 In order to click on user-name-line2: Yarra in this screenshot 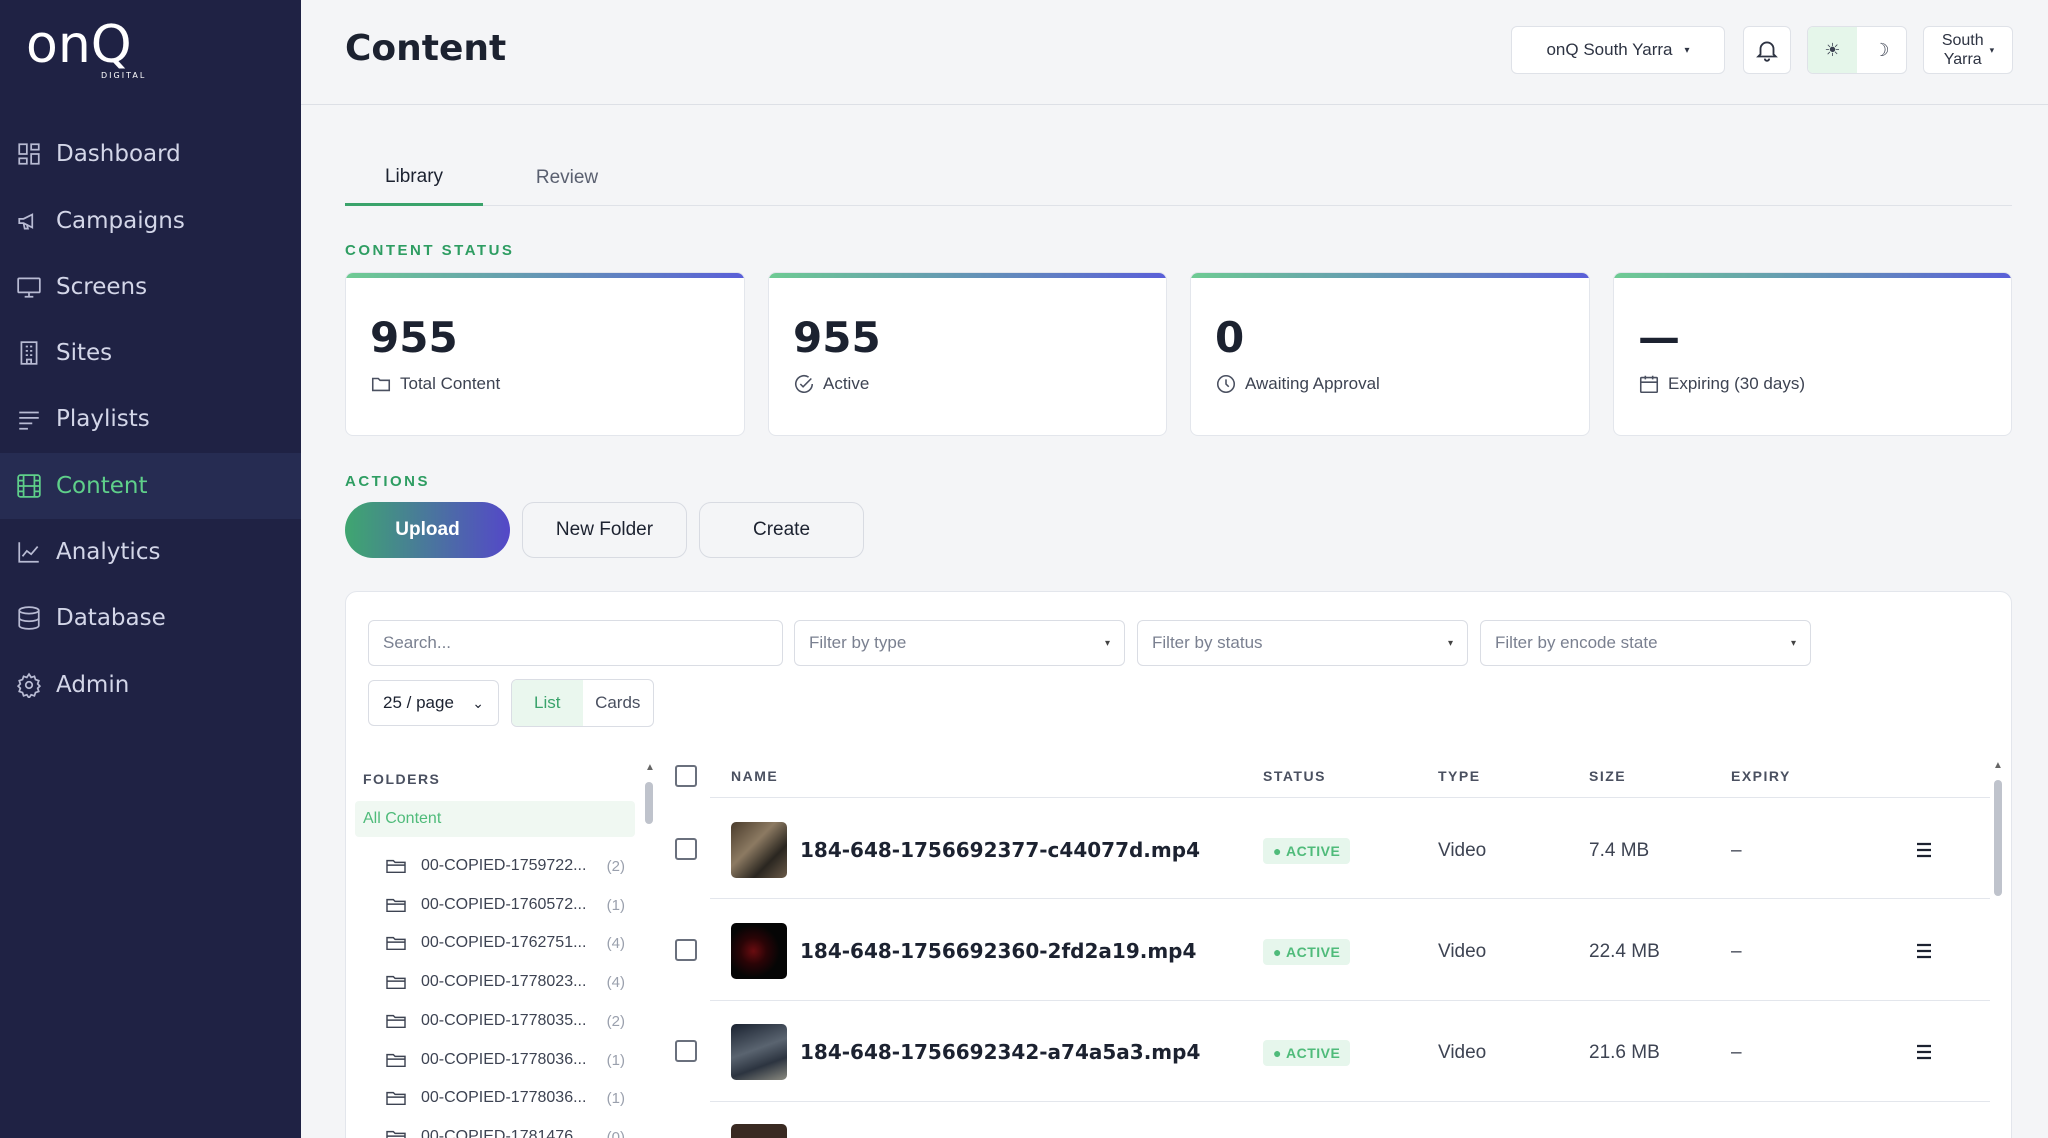, I will do `click(1962, 59)`.